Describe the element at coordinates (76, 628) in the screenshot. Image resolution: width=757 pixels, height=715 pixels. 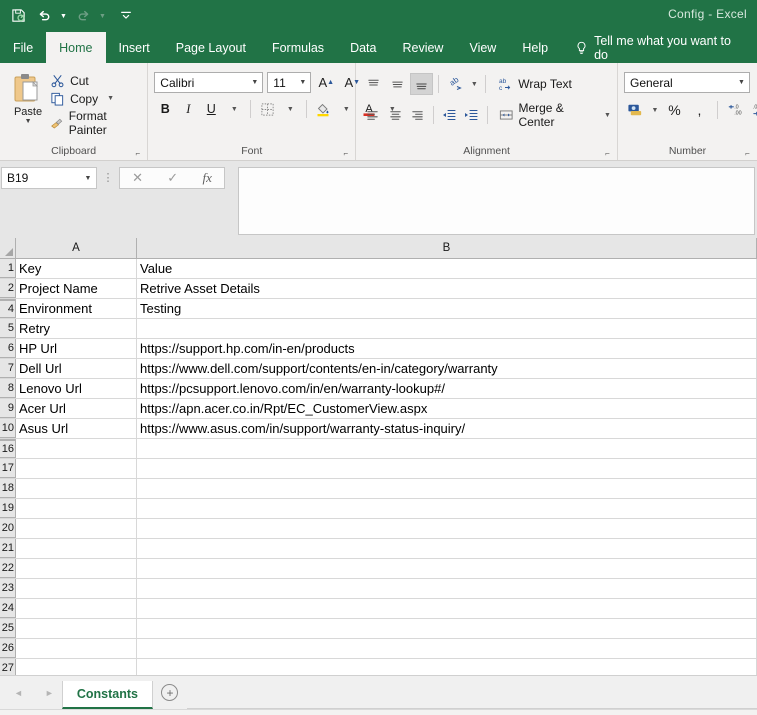
I see `cell-a25` at that location.